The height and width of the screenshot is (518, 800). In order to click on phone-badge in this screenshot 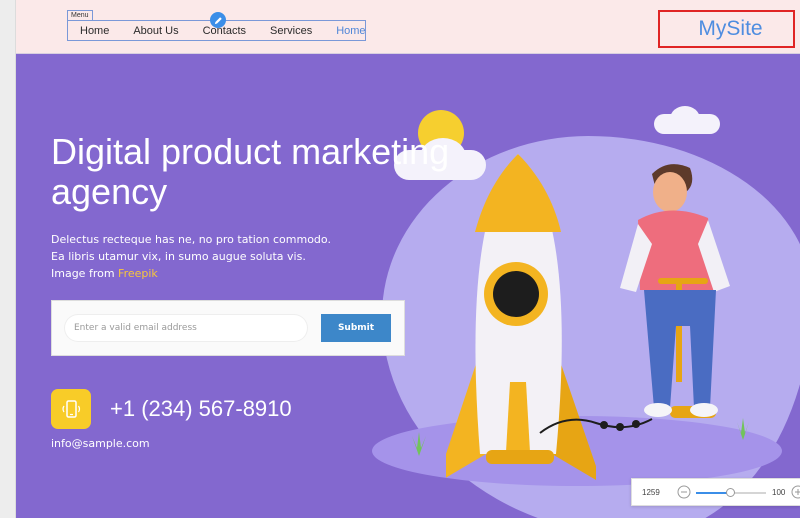, I will do `click(71, 409)`.